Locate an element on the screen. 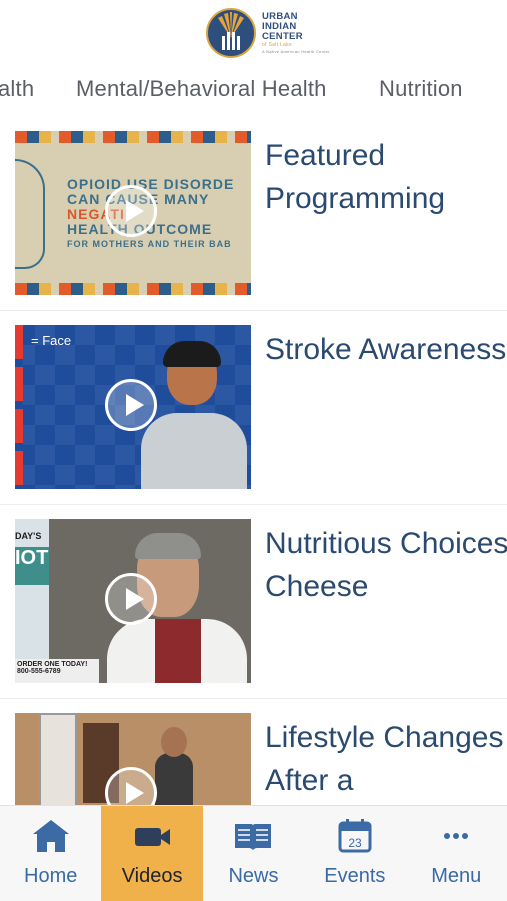  fast-letters-bar is located at coordinates (19, 407).